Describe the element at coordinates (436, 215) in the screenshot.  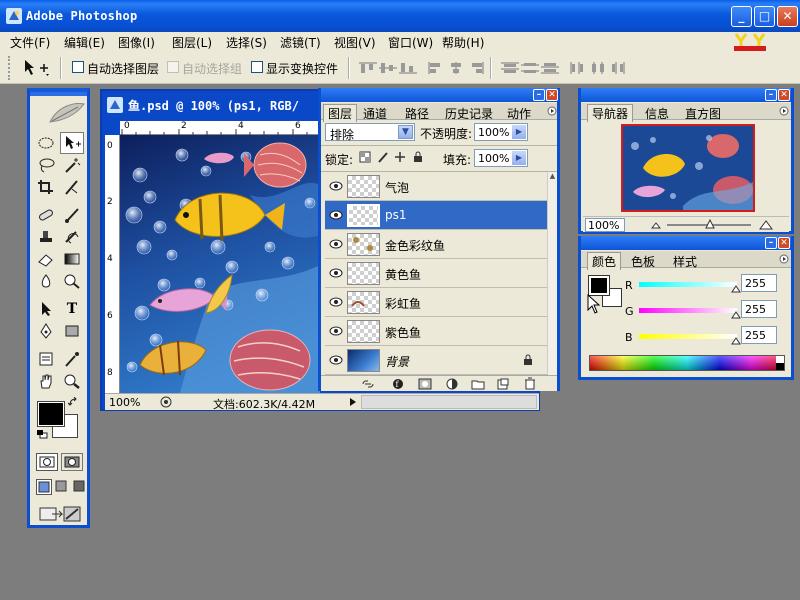
I see `layer-row-selected: ps1` at that location.